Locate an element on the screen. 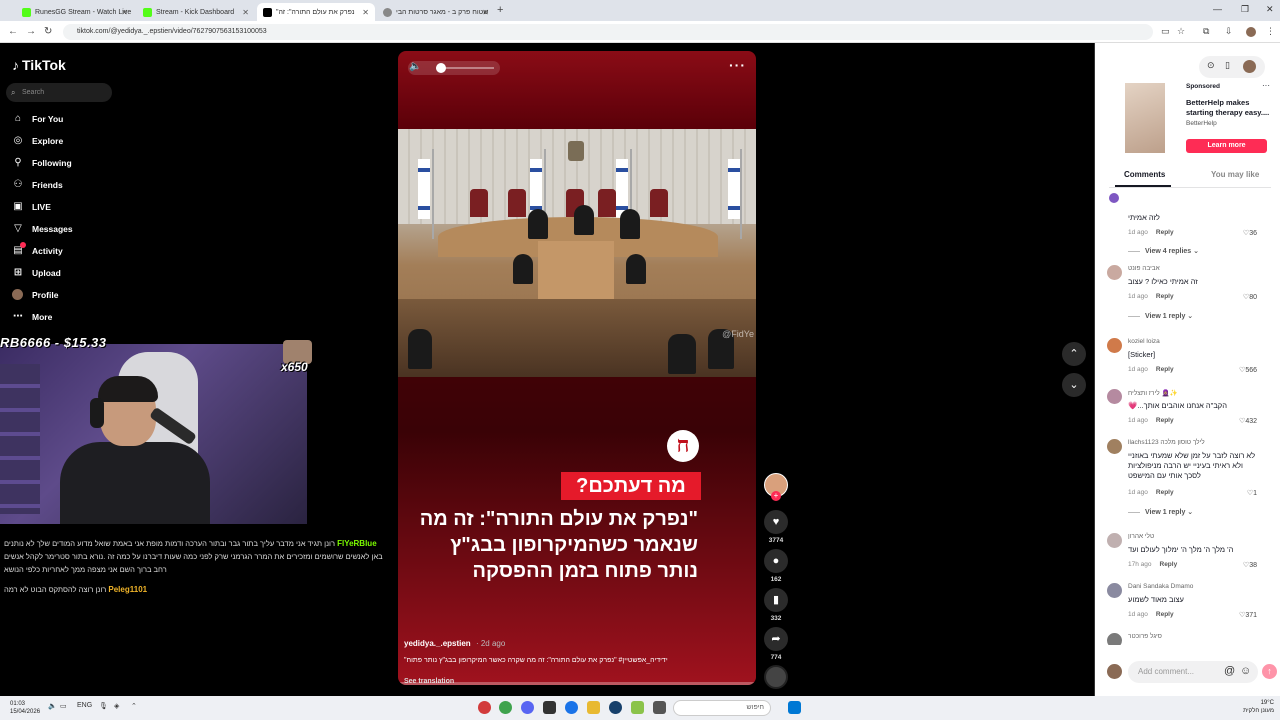 This screenshot has height=720, width=1280. comment-likes: ♡432 is located at coordinates (1248, 421).